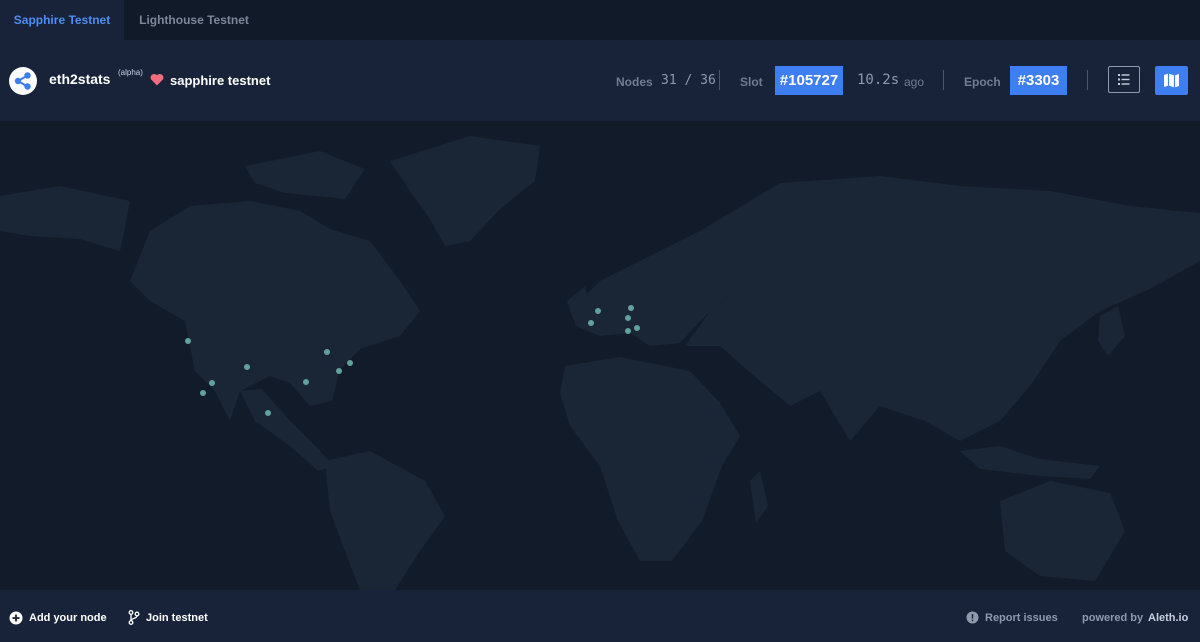 Image resolution: width=1200 pixels, height=642 pixels. I want to click on list-view-button, so click(1124, 79).